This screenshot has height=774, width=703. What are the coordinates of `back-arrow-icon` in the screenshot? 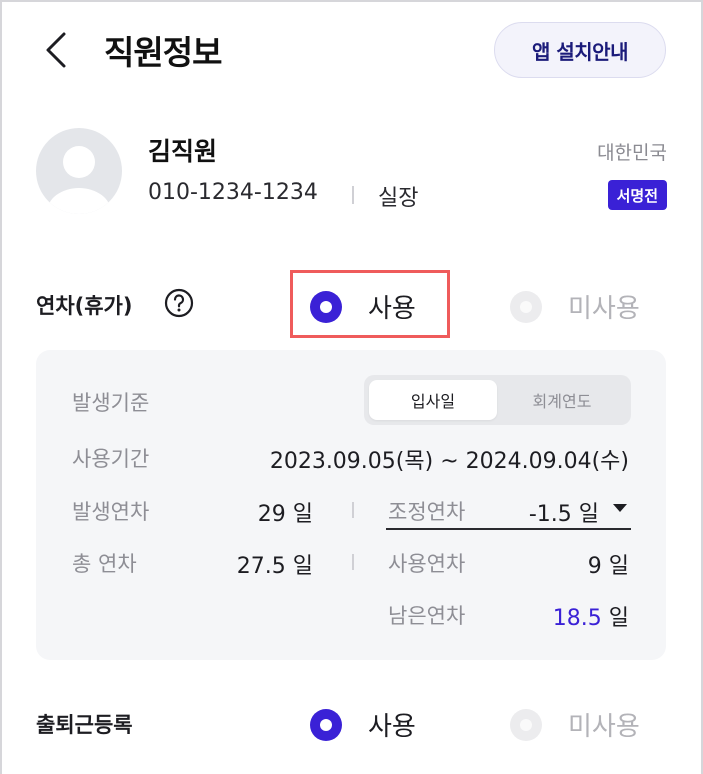 It's located at (57, 50).